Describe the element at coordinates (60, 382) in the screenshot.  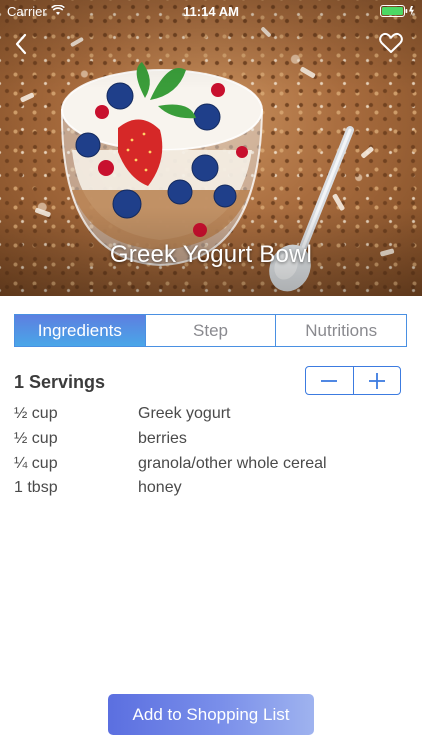
I see `servings-label: 1 Servings` at that location.